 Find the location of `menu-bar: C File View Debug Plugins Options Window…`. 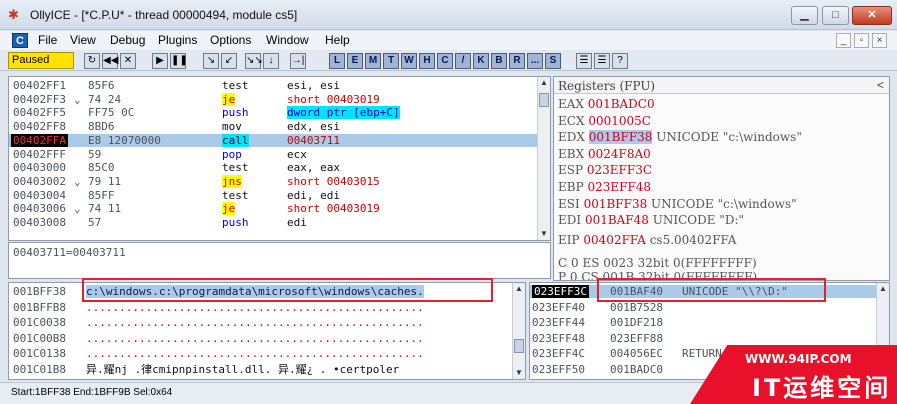

menu-bar: C File View Debug Plugins Options Window… is located at coordinates (448, 40).